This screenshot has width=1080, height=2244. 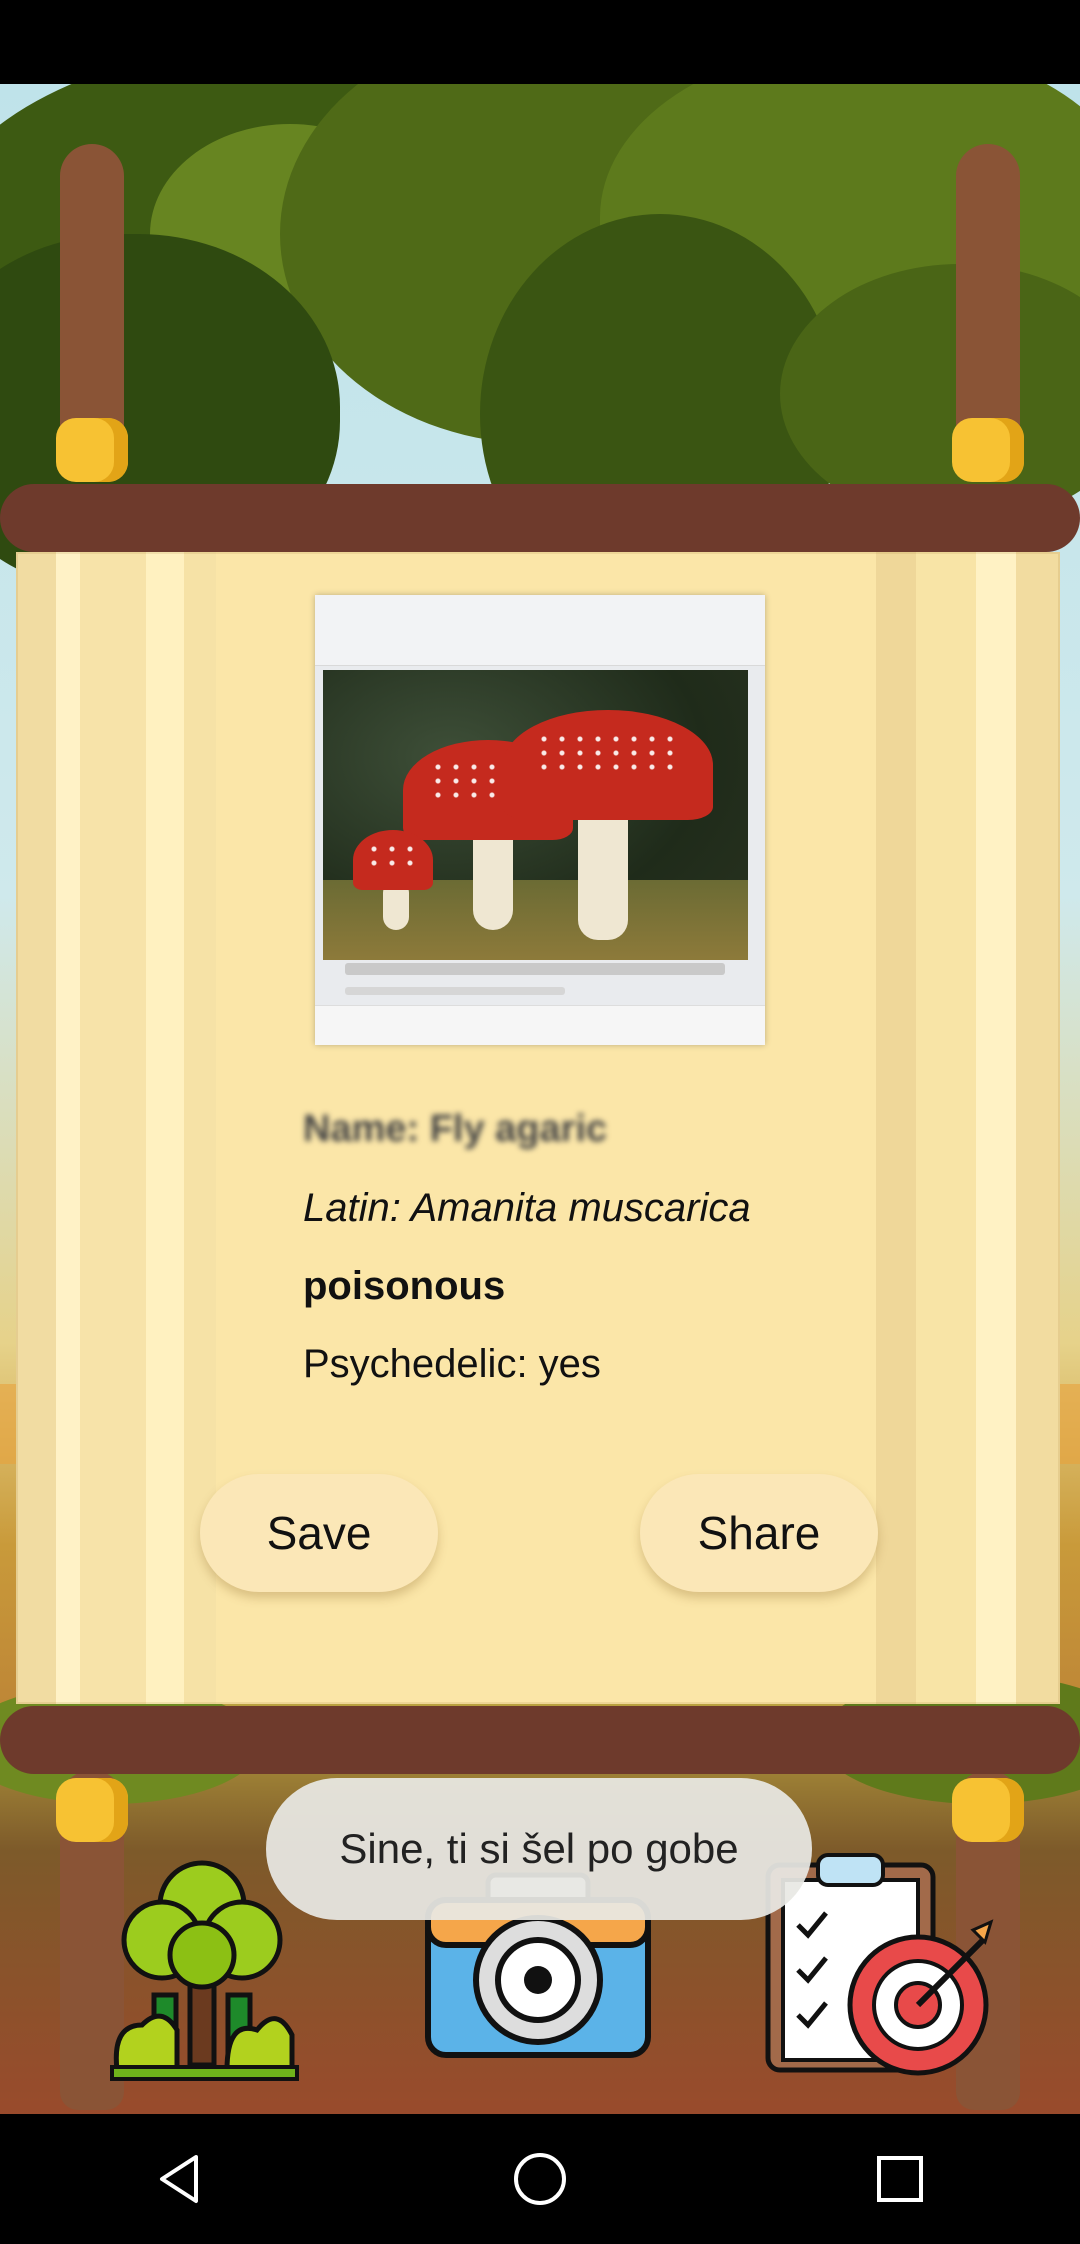 What do you see at coordinates (539, 1849) in the screenshot?
I see `toast-message: Sine, ti si šel po gobe` at bounding box center [539, 1849].